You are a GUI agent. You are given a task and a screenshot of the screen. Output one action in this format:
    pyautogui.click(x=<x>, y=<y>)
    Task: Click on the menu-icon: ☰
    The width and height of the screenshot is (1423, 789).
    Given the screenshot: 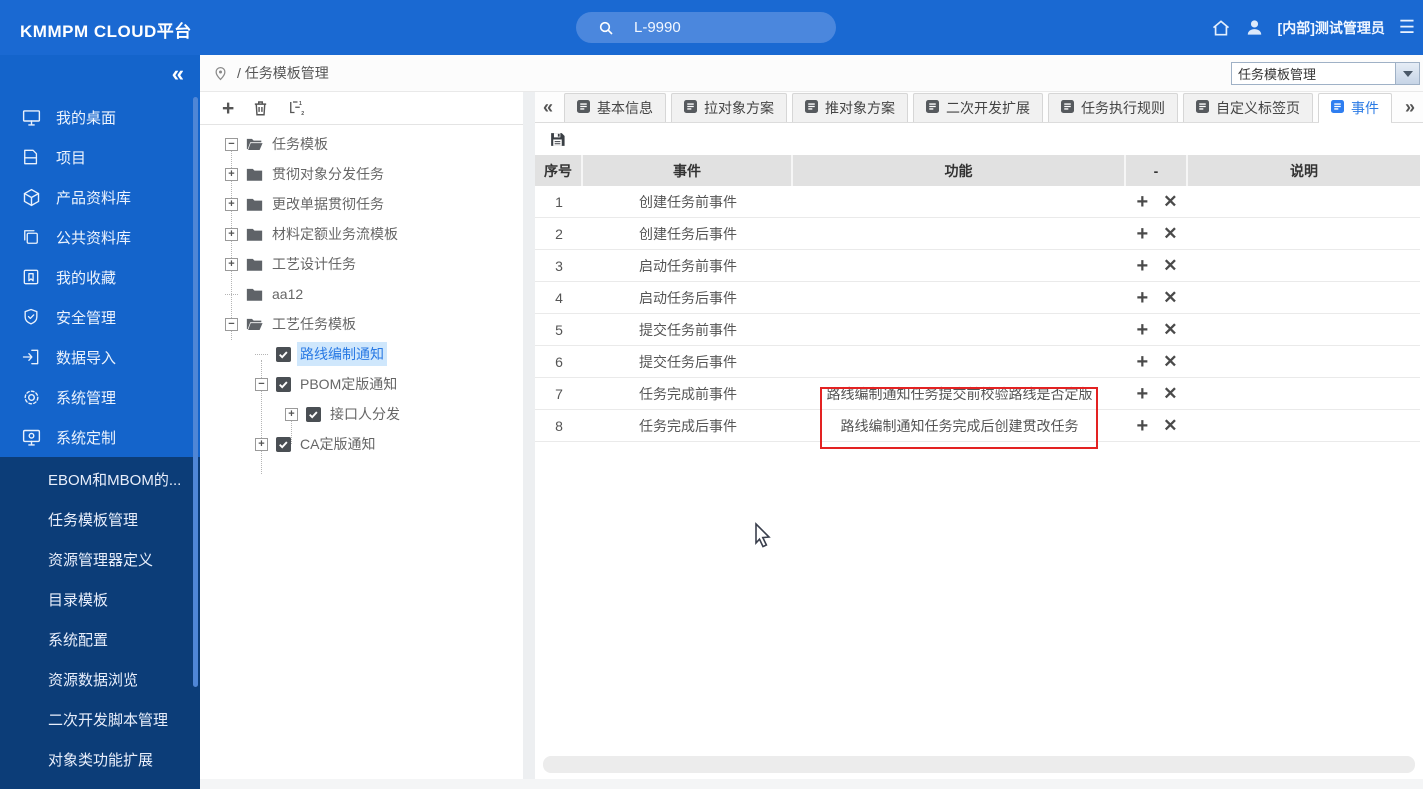 What is the action you would take?
    pyautogui.click(x=1407, y=27)
    